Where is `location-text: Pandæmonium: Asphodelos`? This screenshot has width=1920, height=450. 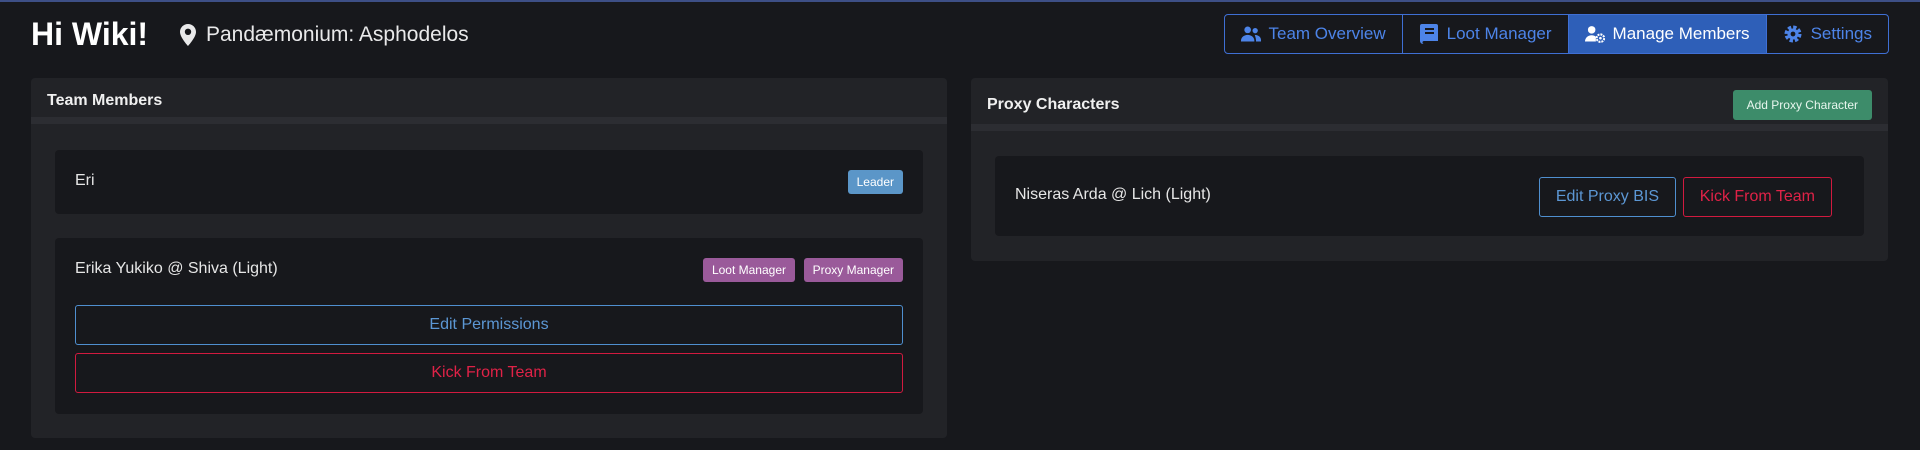 location-text: Pandæmonium: Asphodelos is located at coordinates (337, 34).